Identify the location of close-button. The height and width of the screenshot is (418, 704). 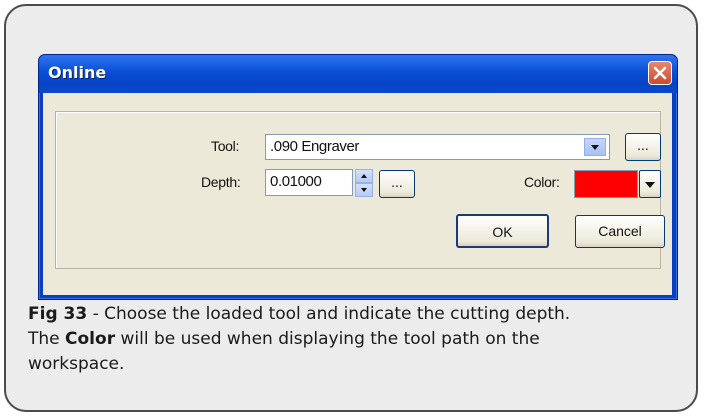
(660, 73).